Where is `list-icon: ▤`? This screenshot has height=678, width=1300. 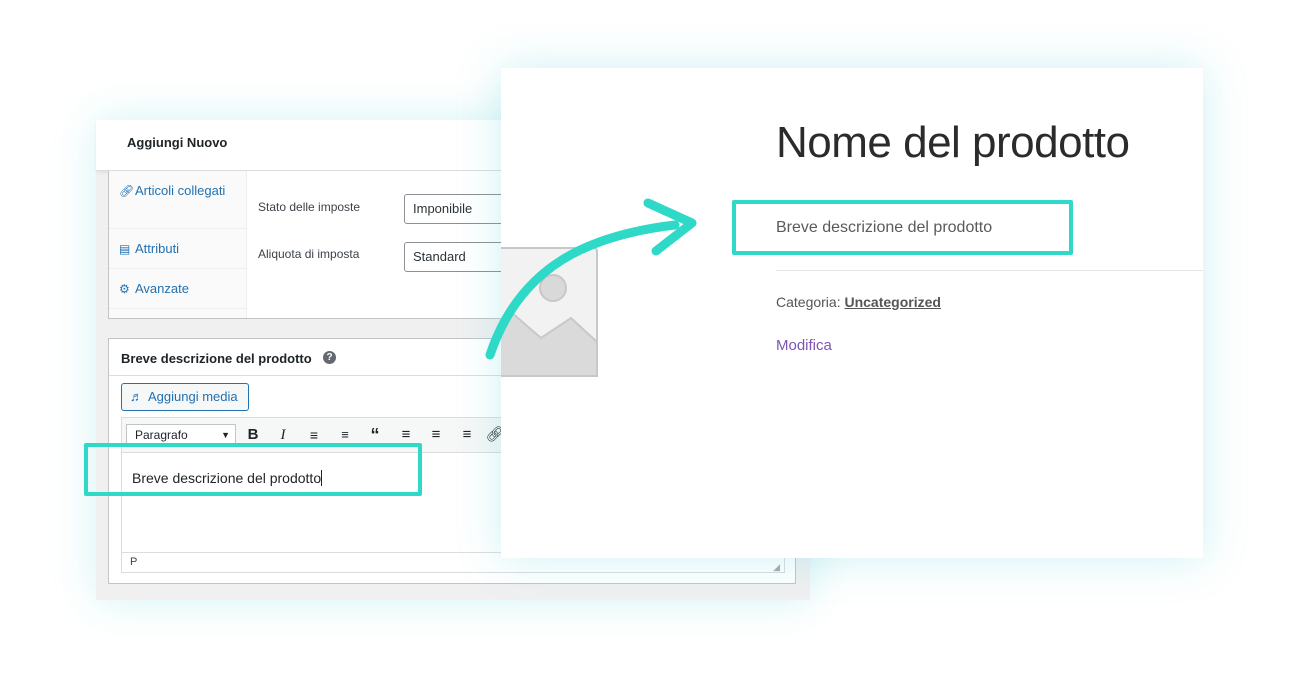 list-icon: ▤ is located at coordinates (125, 249).